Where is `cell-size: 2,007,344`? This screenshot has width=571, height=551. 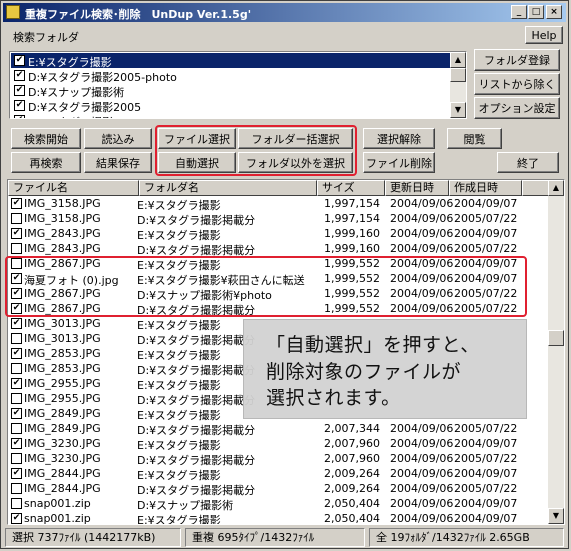
cell-size: 2,007,344 is located at coordinates (352, 428).